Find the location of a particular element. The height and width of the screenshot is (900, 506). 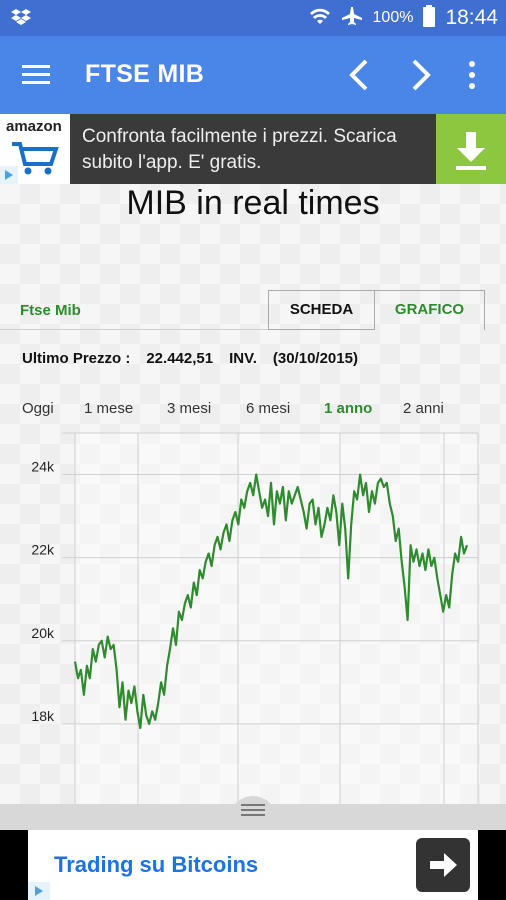

status-bar: 100% 18:44 is located at coordinates (253, 18).